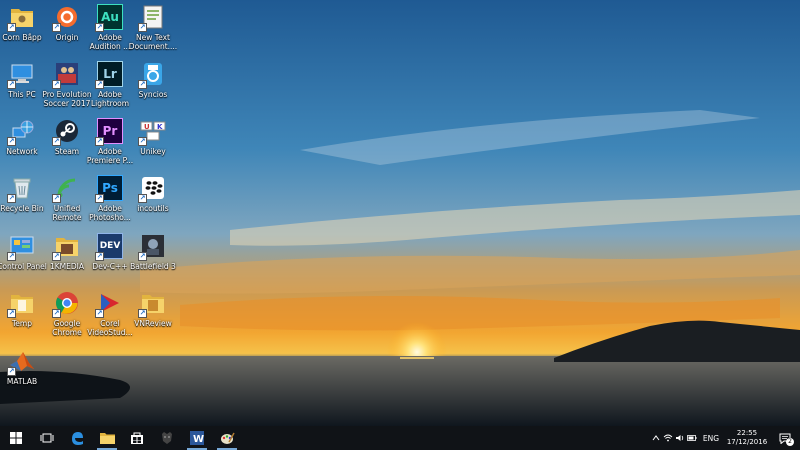 The height and width of the screenshot is (450, 800). I want to click on desktop-shortcut: Lr ↗ Adobe Lightroom, so click(110, 84).